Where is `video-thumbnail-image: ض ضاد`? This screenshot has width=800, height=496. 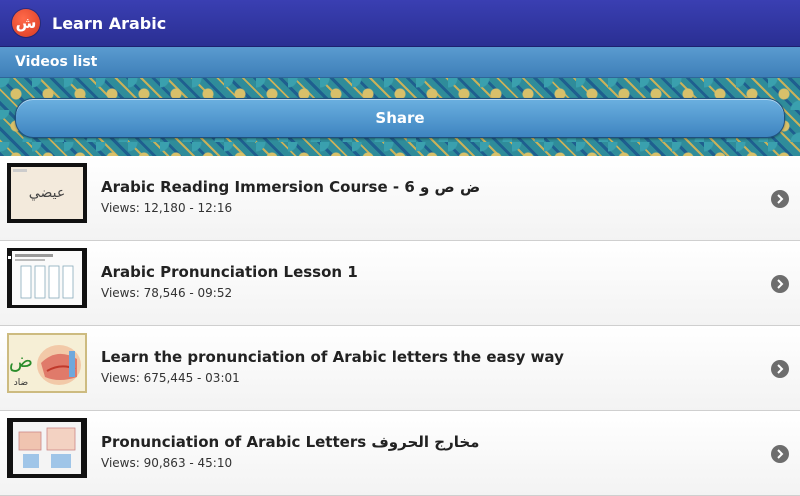 video-thumbnail-image: ض ضاد is located at coordinates (47, 363).